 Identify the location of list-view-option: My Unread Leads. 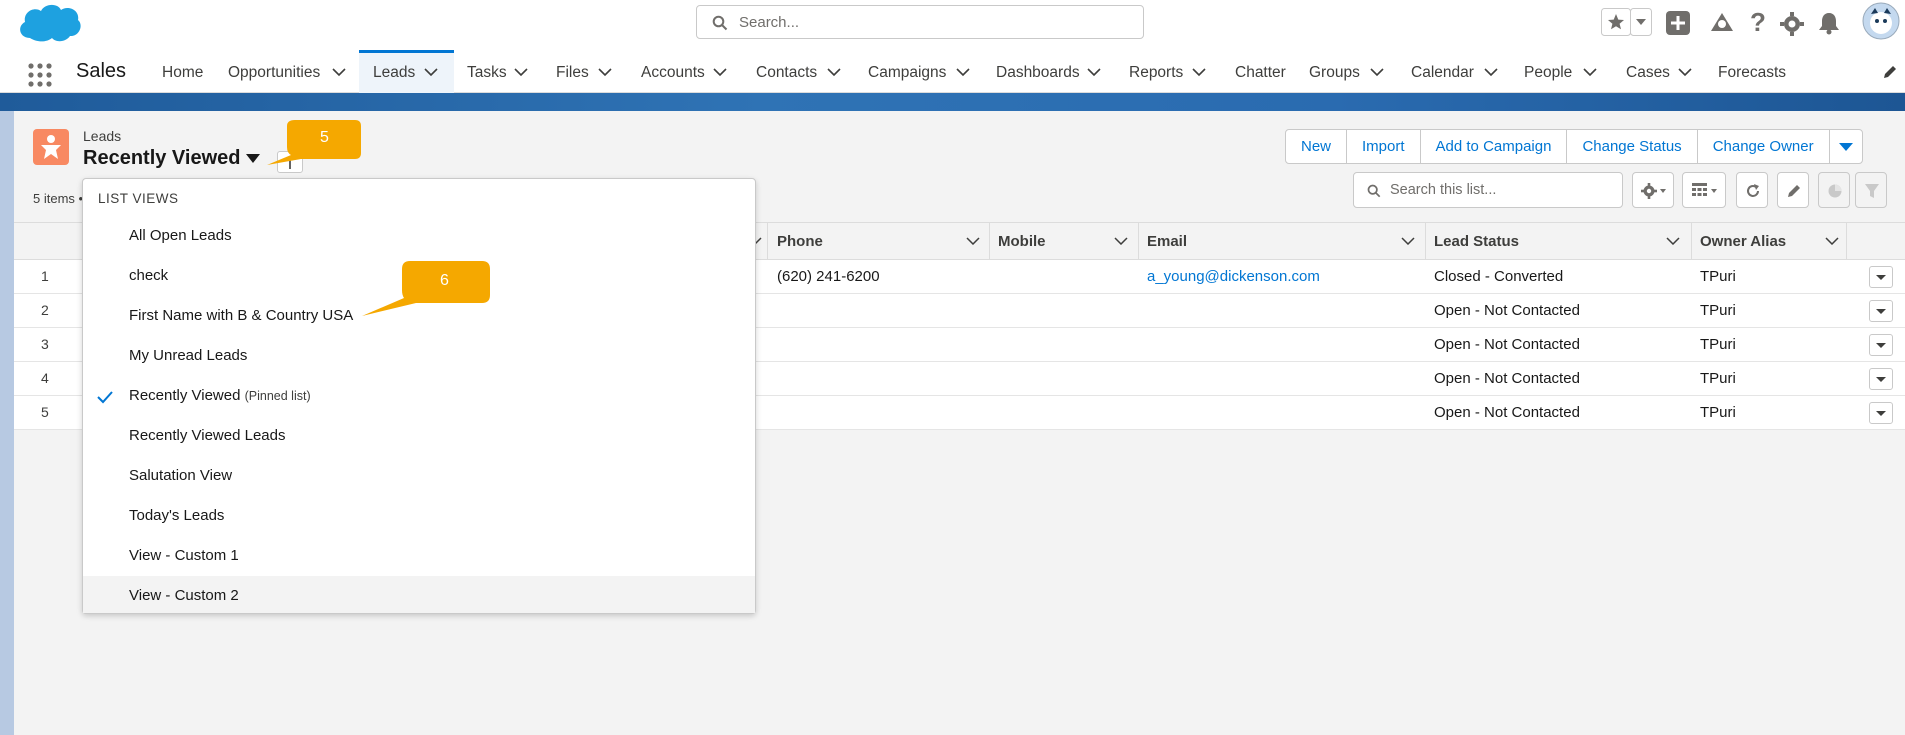
(419, 356).